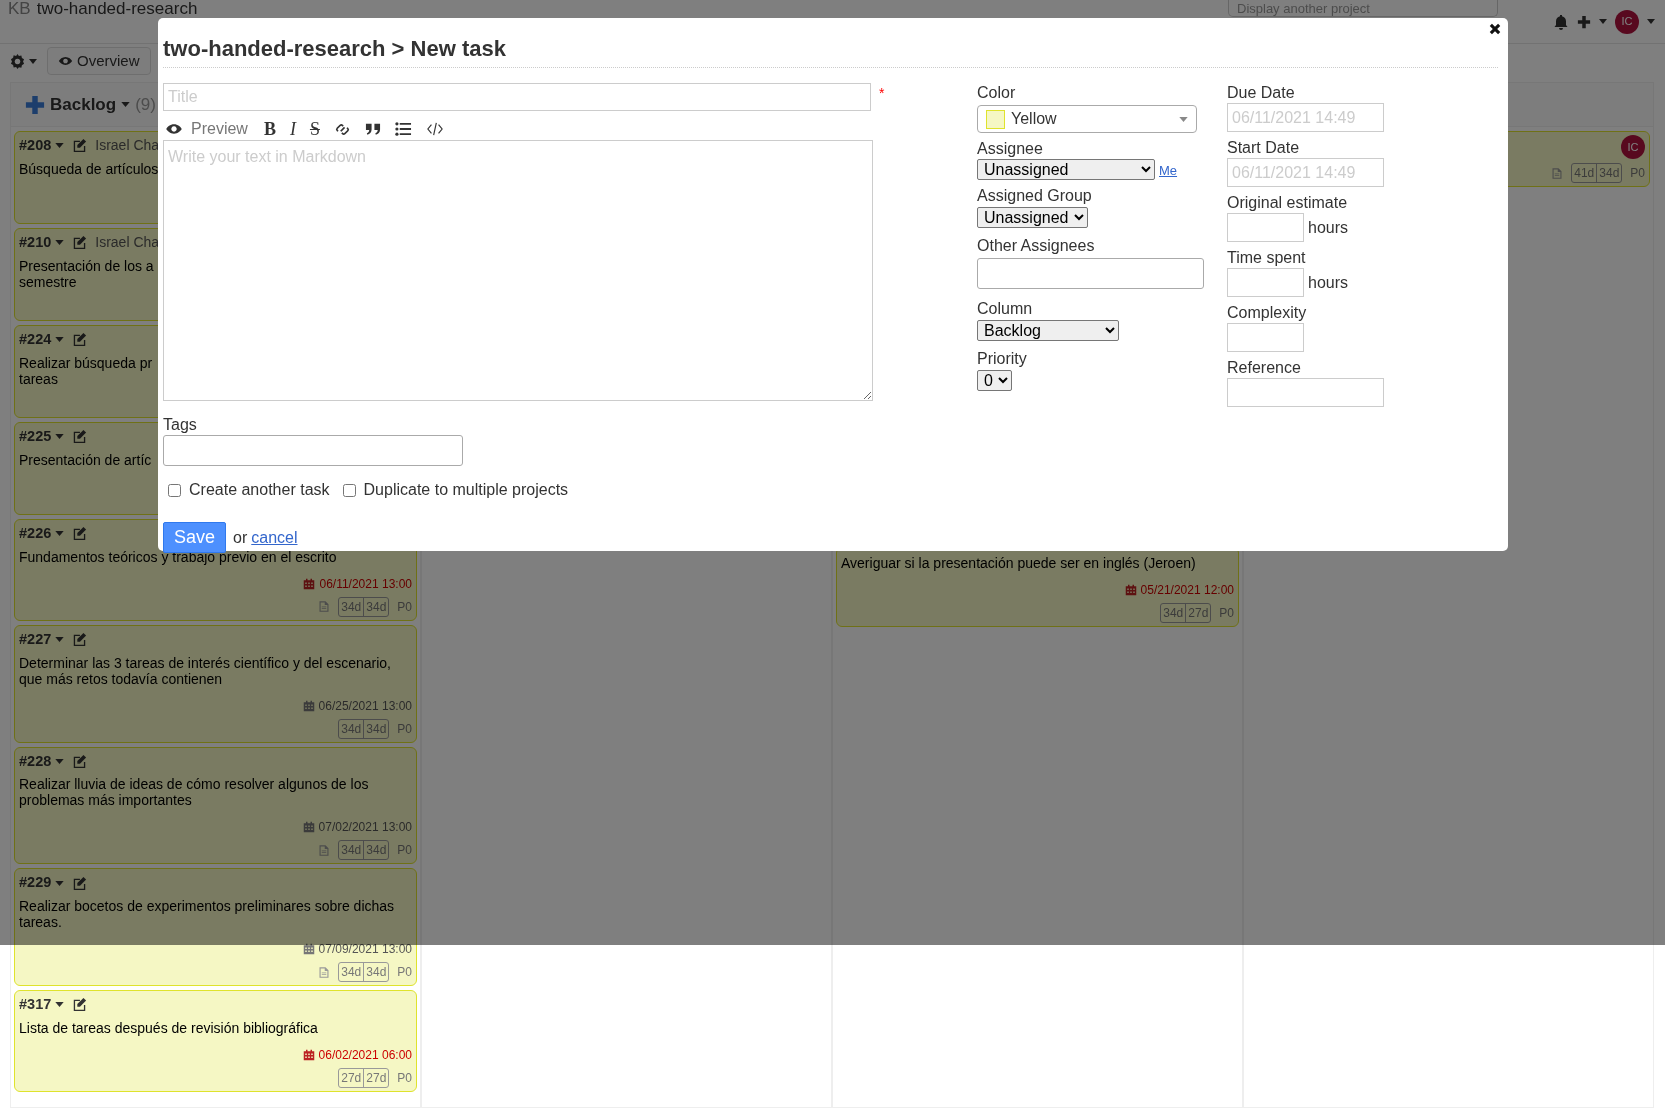 The image size is (1665, 1115). I want to click on due-date: 07/02/2021 13:00, so click(365, 828).